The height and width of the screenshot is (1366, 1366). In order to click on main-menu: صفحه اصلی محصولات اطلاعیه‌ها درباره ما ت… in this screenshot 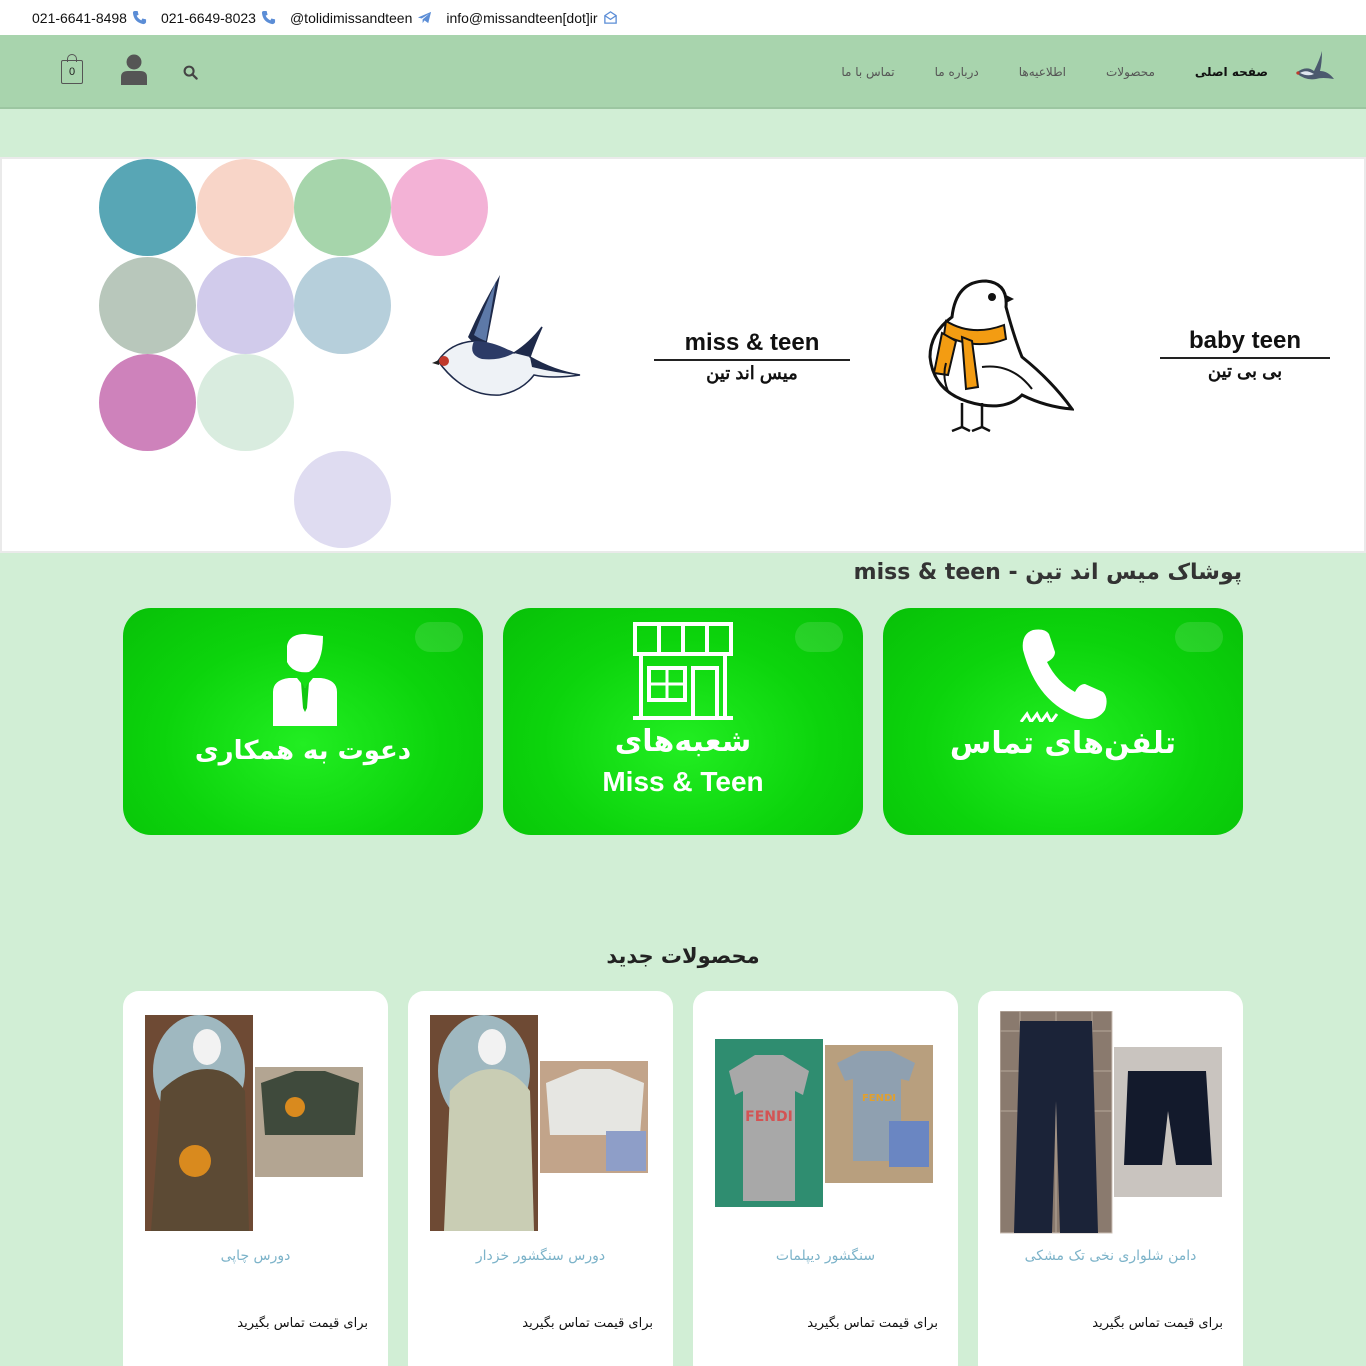, I will do `click(1054, 72)`.